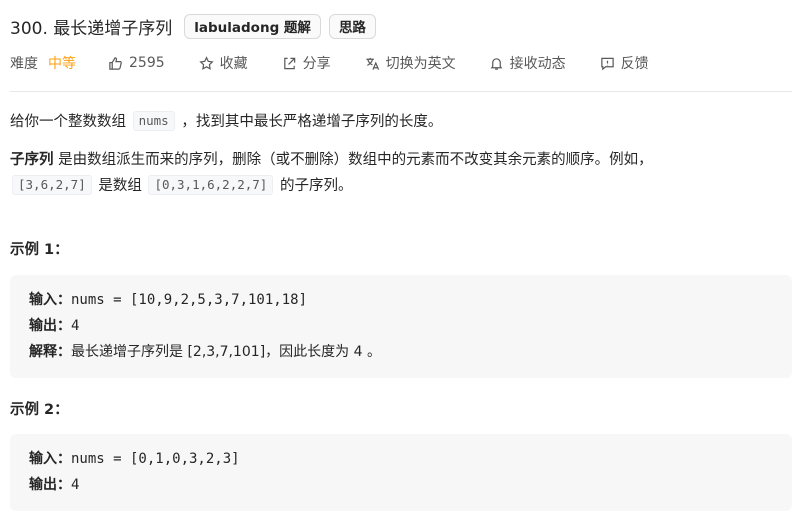 This screenshot has height=531, width=804. I want to click on meta-row: 难度 中等 2595 收藏 分享 切换为英文 接收动态 反馈, so click(329, 63).